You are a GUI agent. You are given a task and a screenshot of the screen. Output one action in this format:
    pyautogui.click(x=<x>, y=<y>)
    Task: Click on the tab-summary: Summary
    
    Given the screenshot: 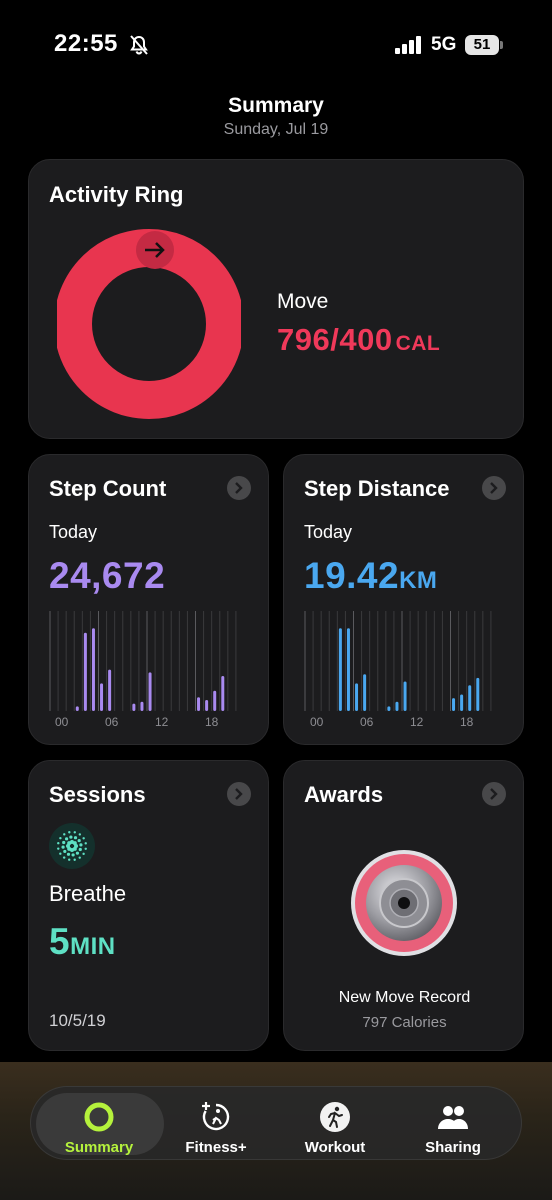 What is the action you would take?
    pyautogui.click(x=99, y=1129)
    